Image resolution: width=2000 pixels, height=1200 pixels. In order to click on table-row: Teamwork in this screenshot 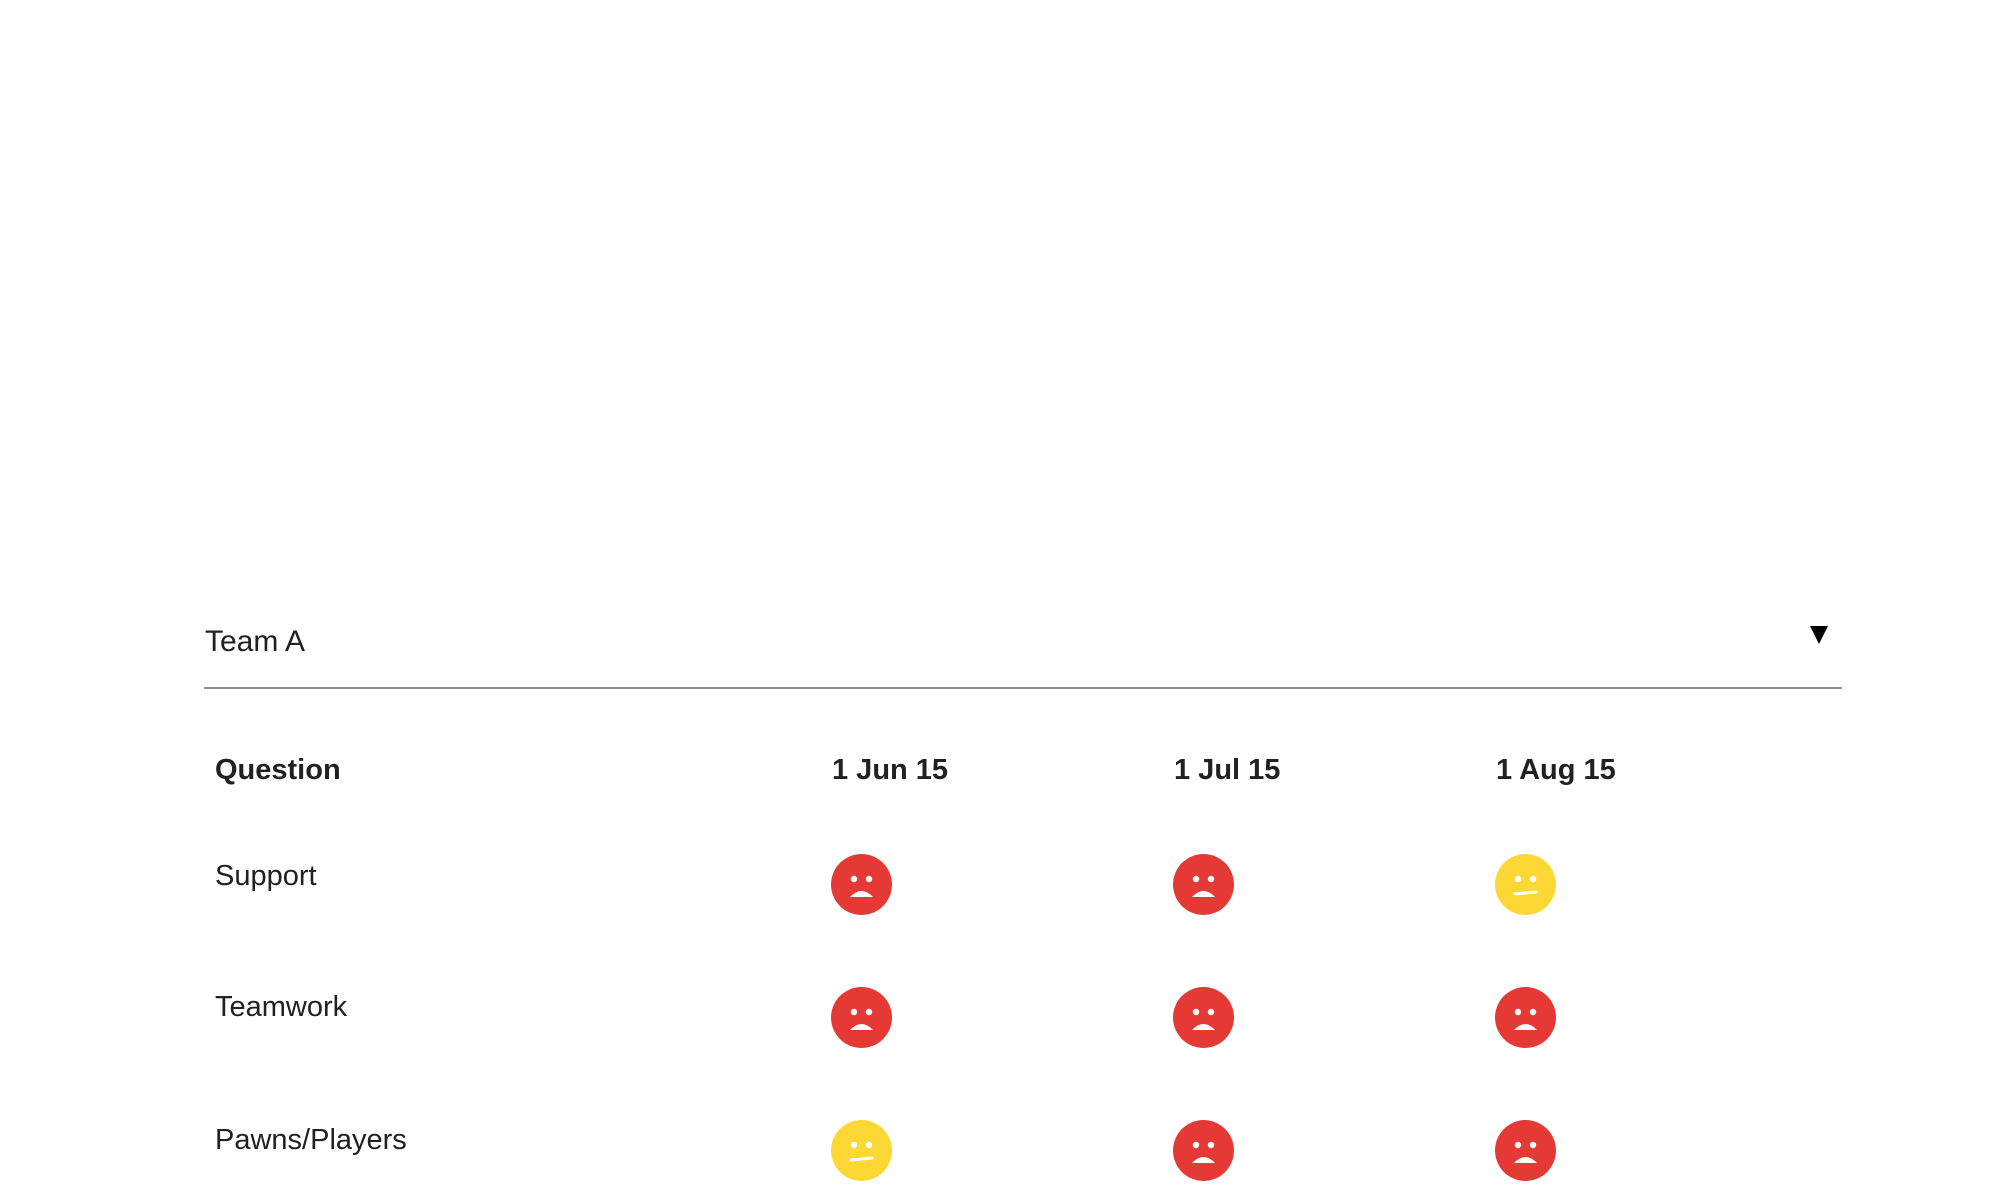, I will do `click(1000, 1049)`.